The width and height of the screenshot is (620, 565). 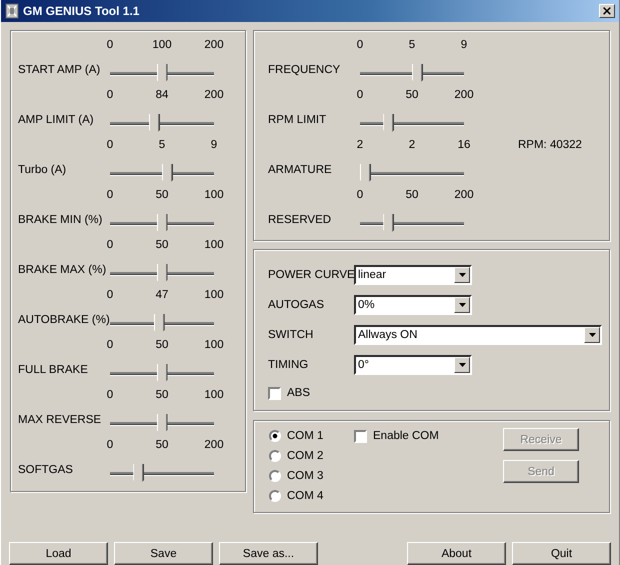 I want to click on slider-label: FULL BRAKE, so click(x=53, y=370).